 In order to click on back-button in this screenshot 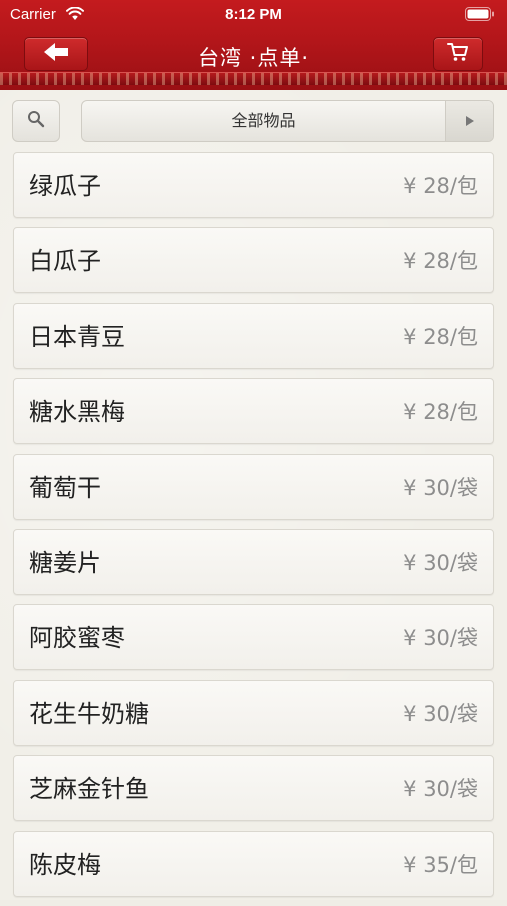, I will do `click(56, 54)`.